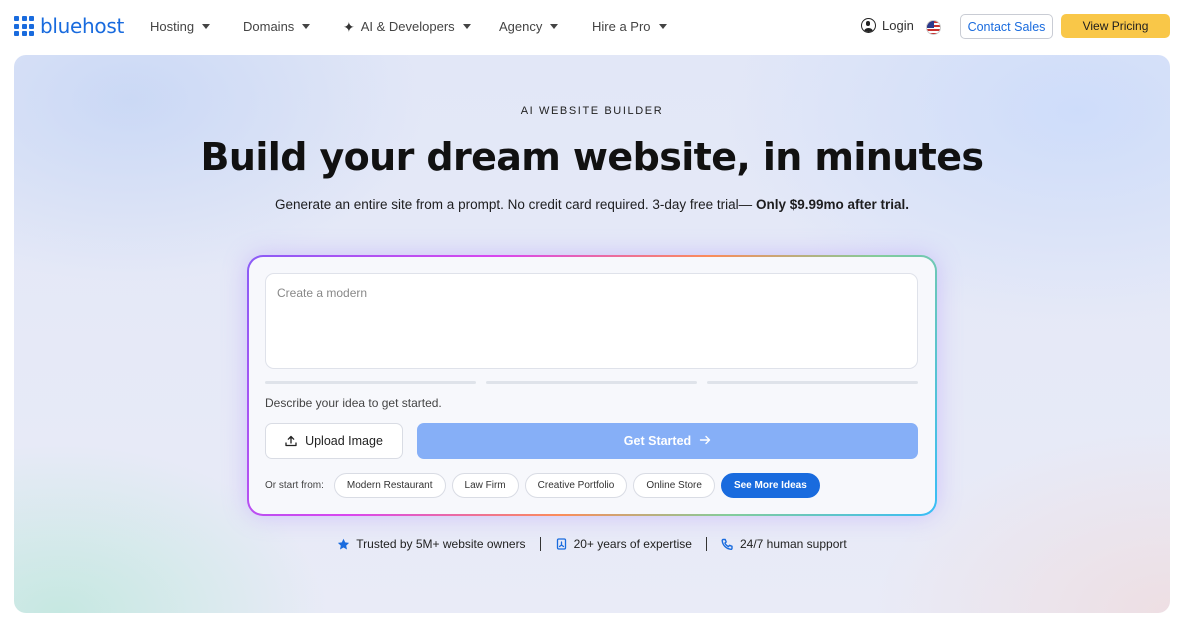 This screenshot has height=626, width=1183. Describe the element at coordinates (521, 26) in the screenshot. I see `nav-item-label: Agency` at that location.